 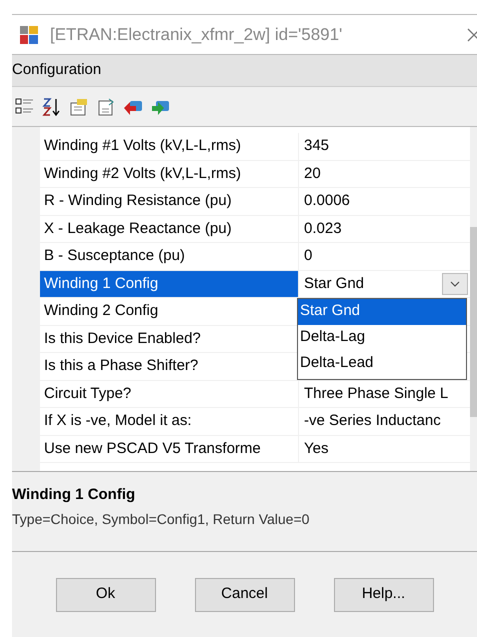 What do you see at coordinates (472, 35) in the screenshot?
I see `close-icon` at bounding box center [472, 35].